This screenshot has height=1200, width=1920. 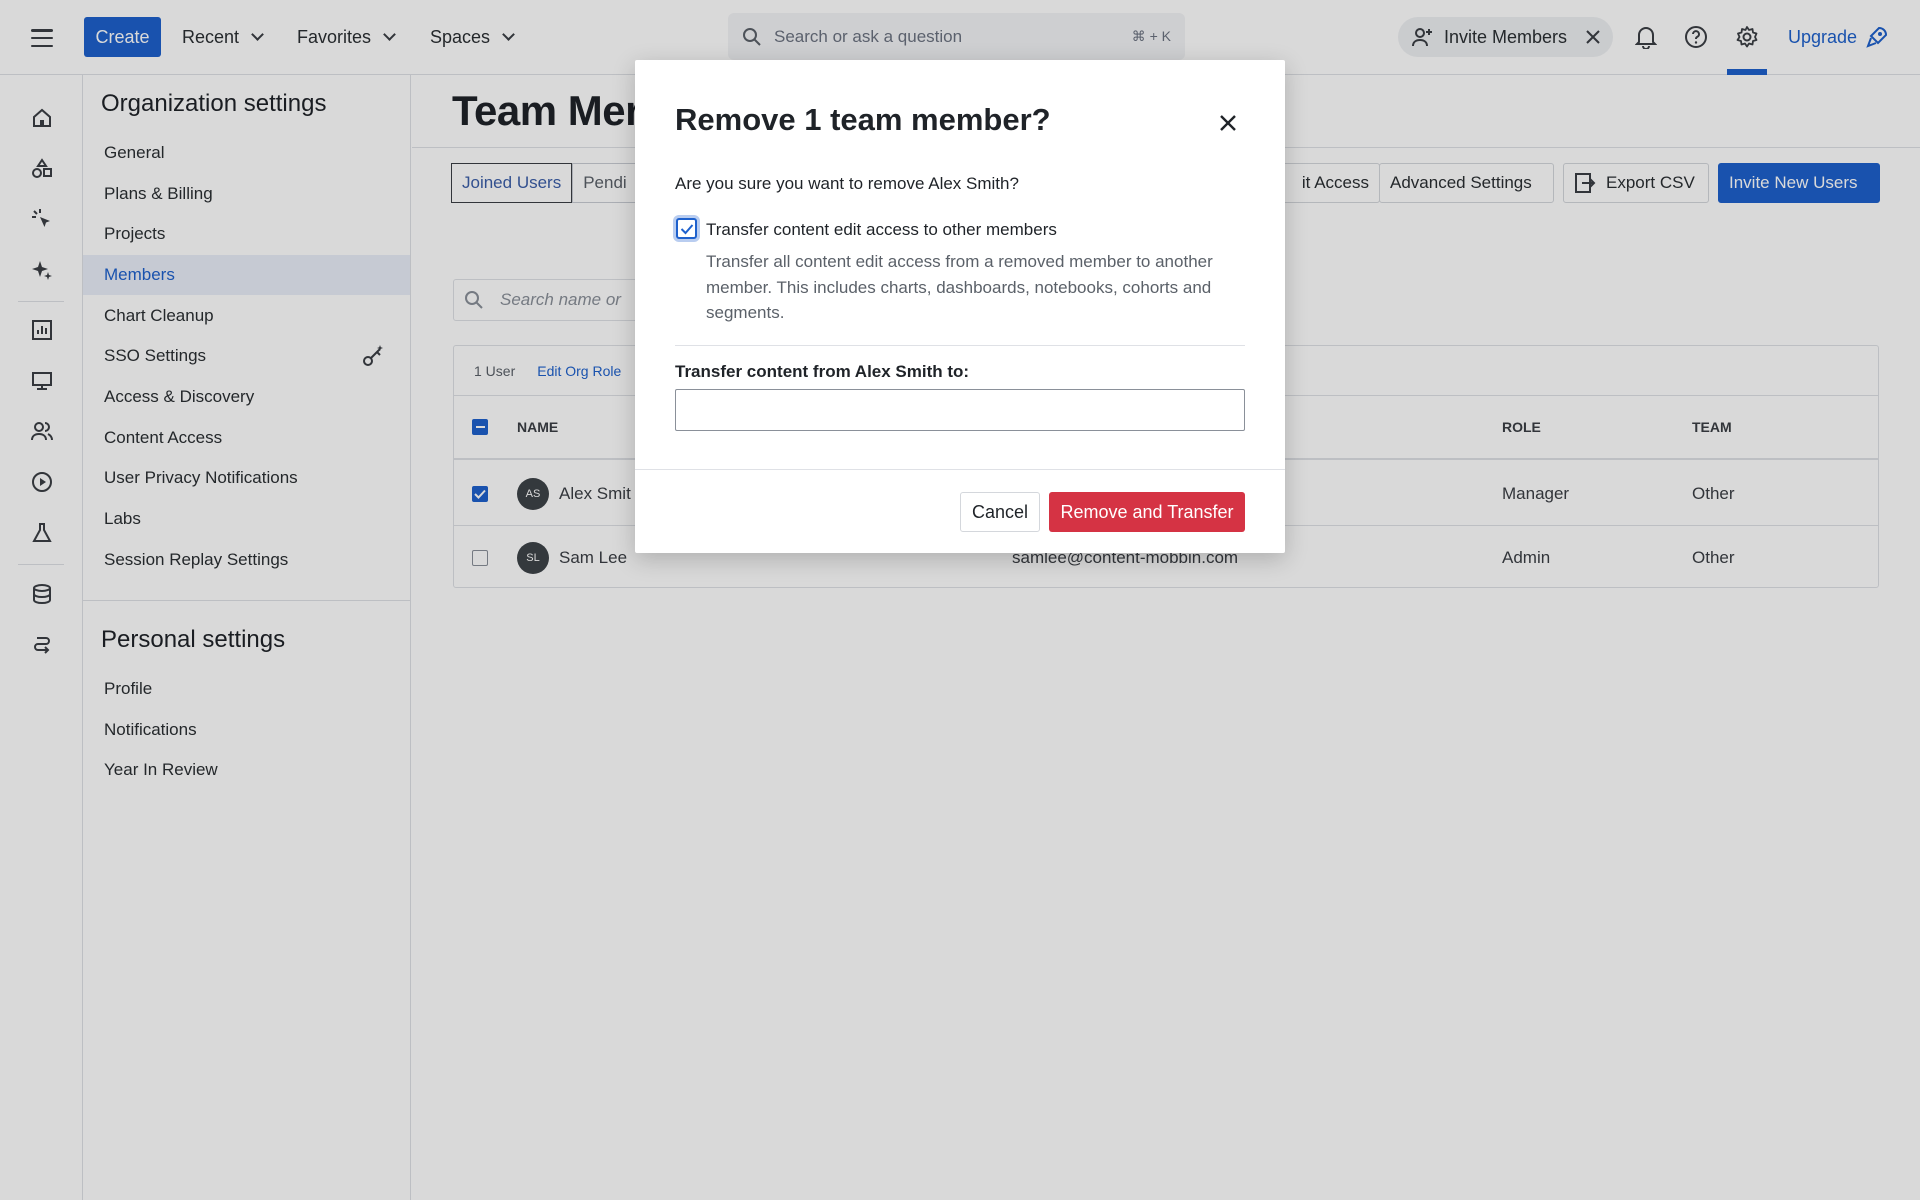 What do you see at coordinates (863, 119) in the screenshot?
I see `dialog-title: Remove 1 team member?` at bounding box center [863, 119].